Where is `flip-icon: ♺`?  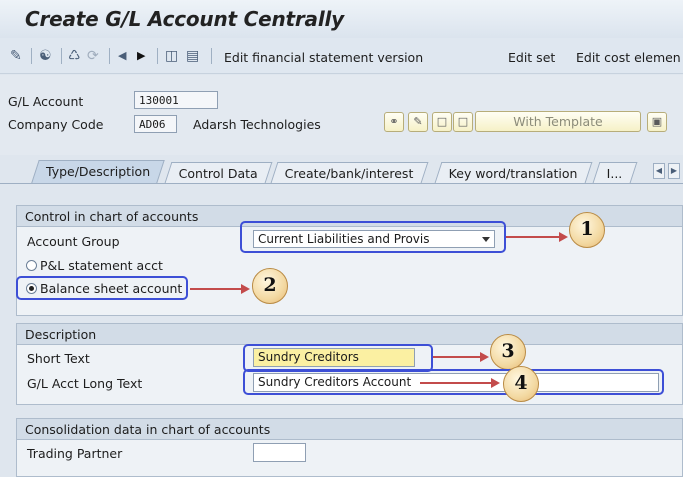 flip-icon: ♺ is located at coordinates (74, 56).